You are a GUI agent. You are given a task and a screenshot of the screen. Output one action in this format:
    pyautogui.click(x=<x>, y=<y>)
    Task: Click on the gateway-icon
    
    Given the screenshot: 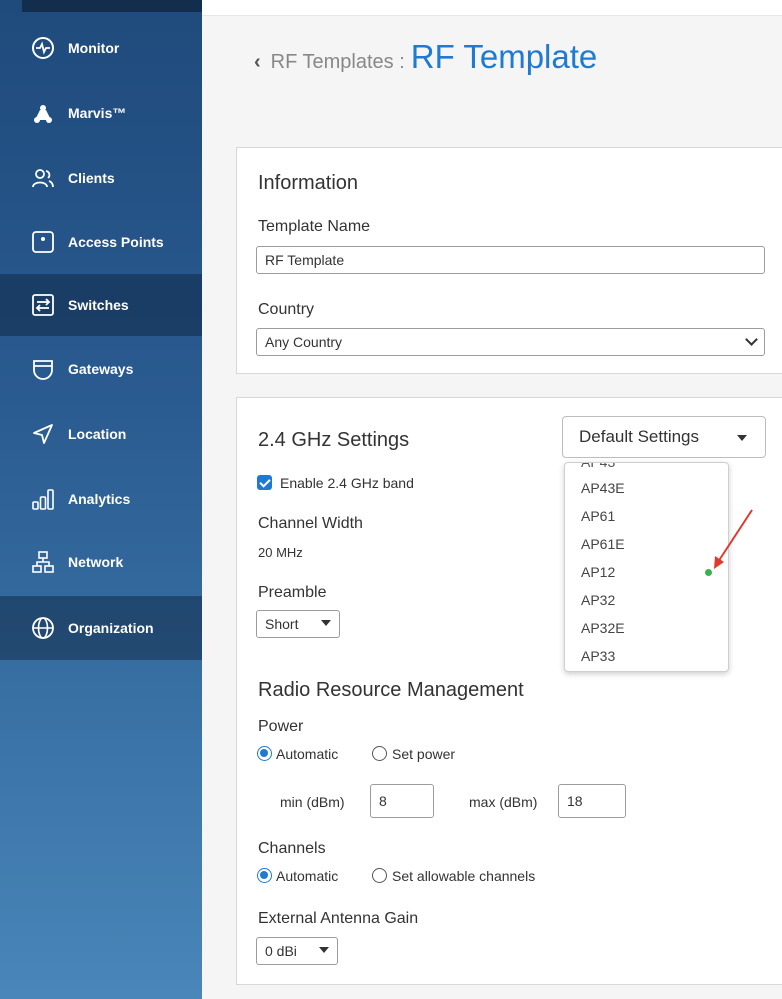 What is the action you would take?
    pyautogui.click(x=43, y=369)
    